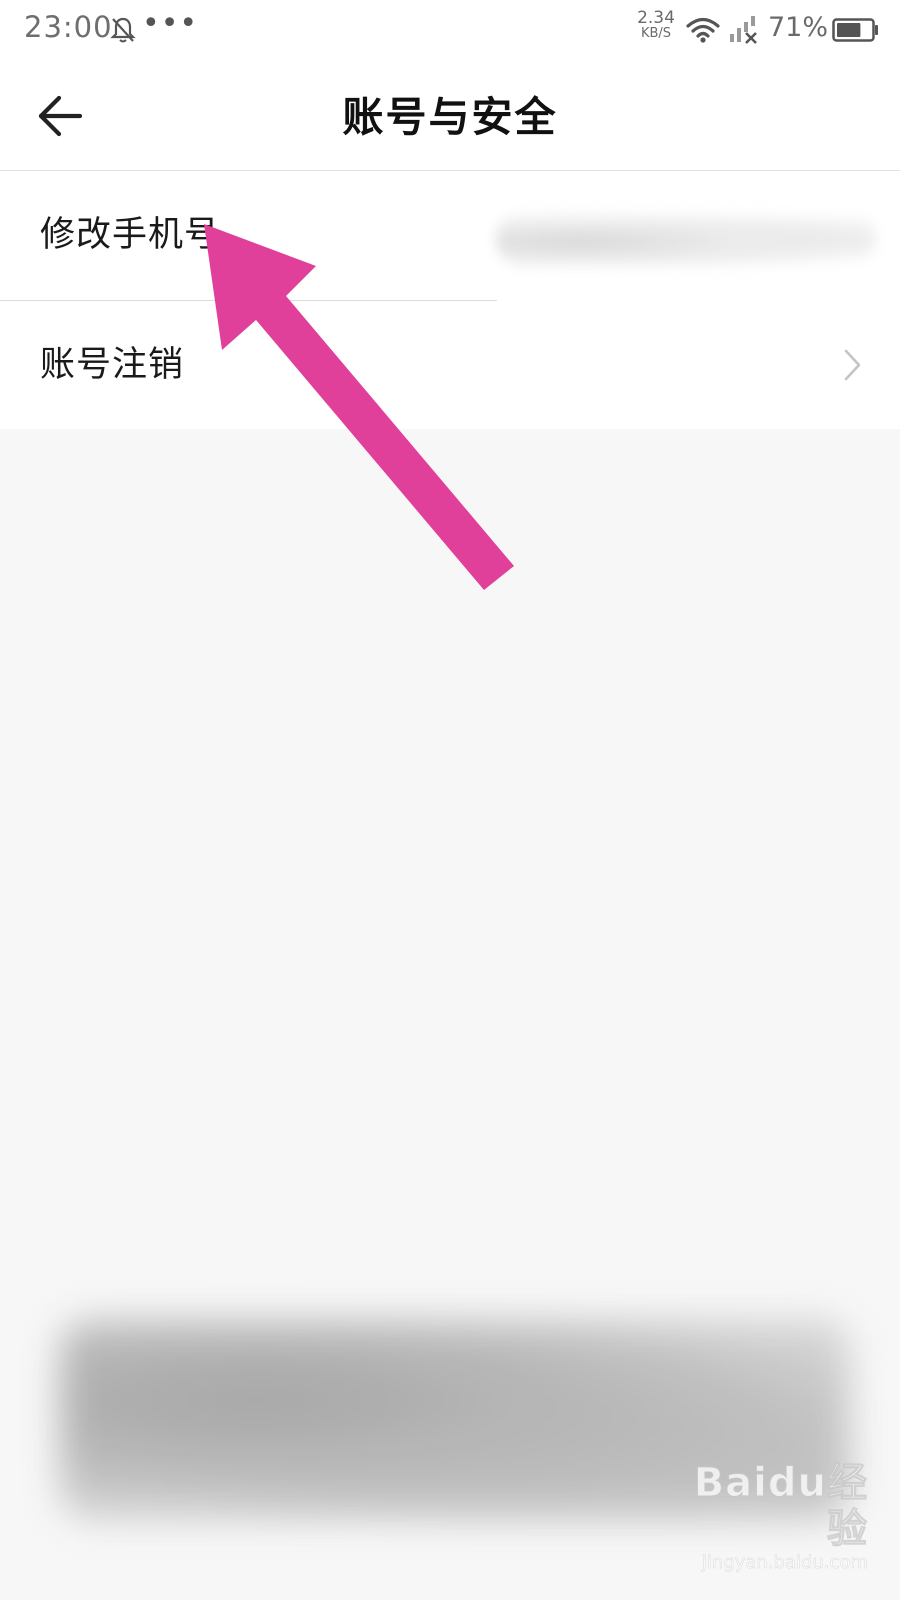 The width and height of the screenshot is (900, 1600). What do you see at coordinates (112, 365) in the screenshot?
I see `account-deletion-label: 账号注销` at bounding box center [112, 365].